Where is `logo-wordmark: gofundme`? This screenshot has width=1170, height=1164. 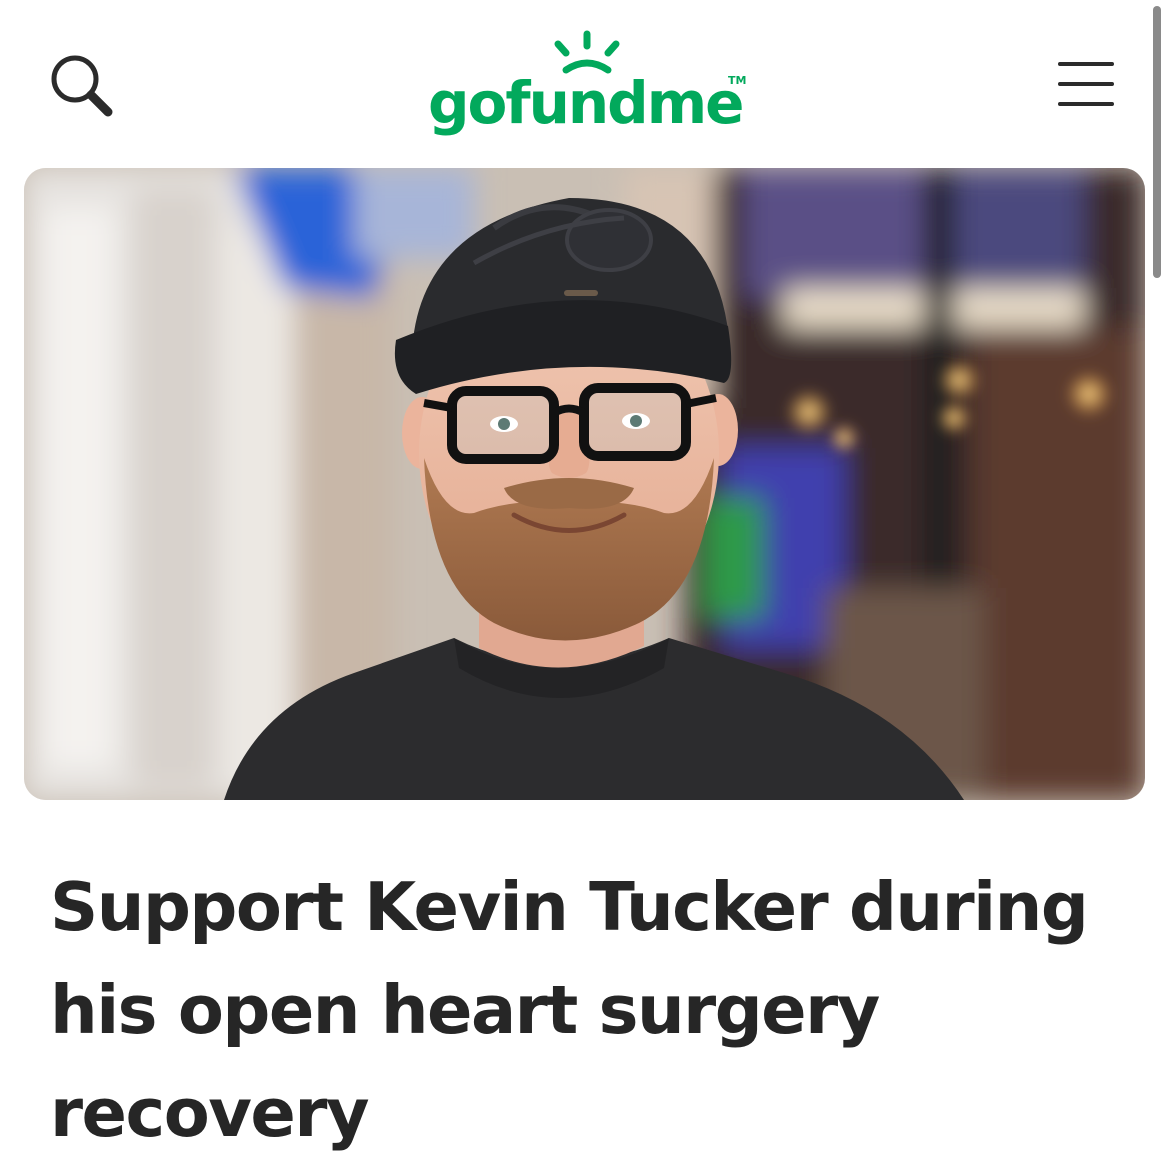 logo-wordmark: gofundme is located at coordinates (586, 103).